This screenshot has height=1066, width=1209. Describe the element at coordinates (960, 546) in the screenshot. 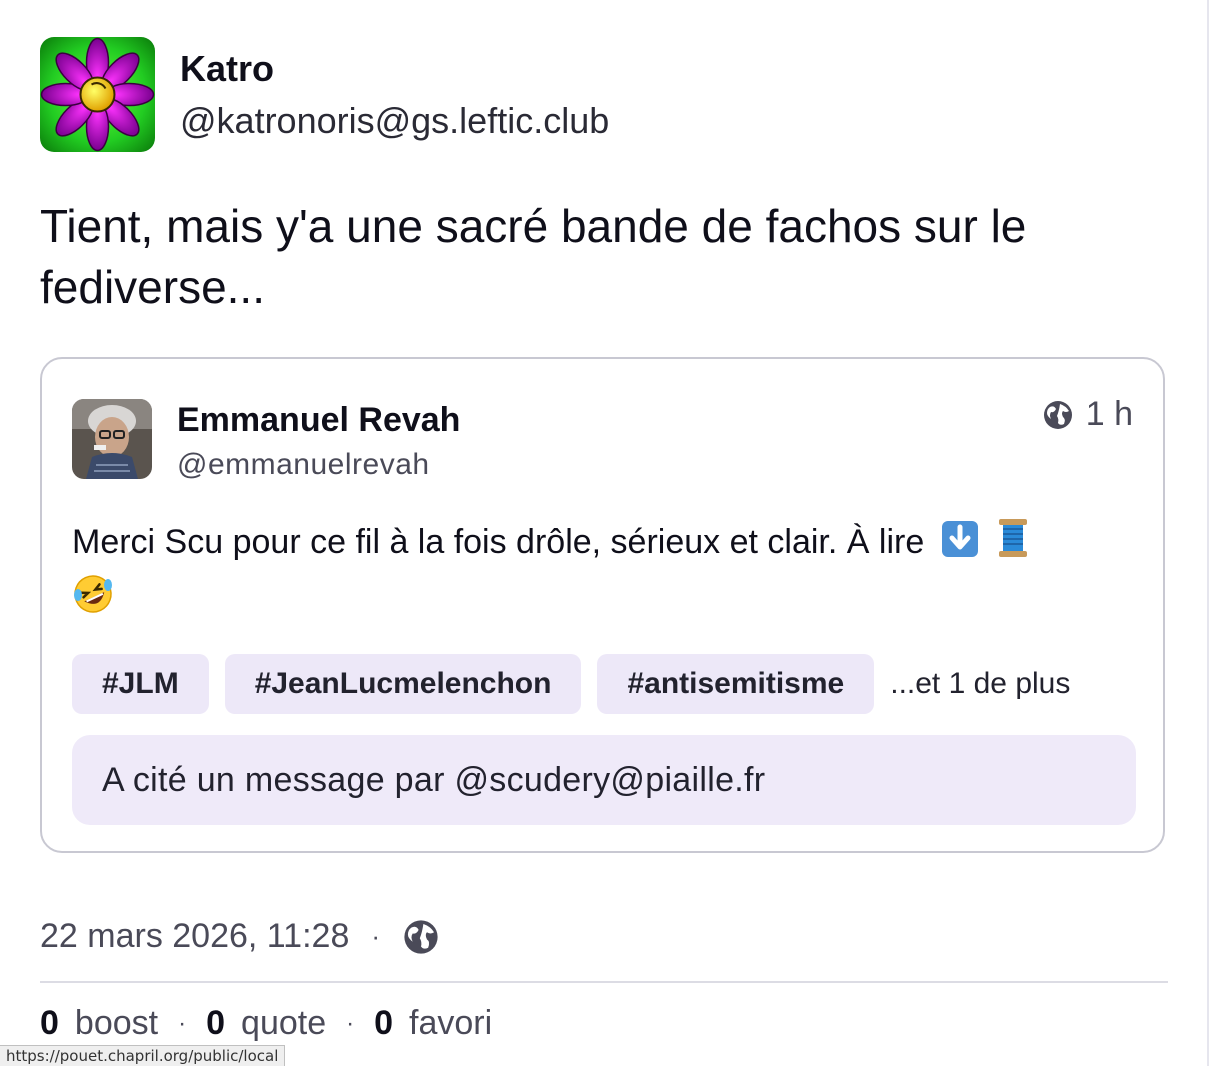

I see `down-arrow-emoji` at that location.